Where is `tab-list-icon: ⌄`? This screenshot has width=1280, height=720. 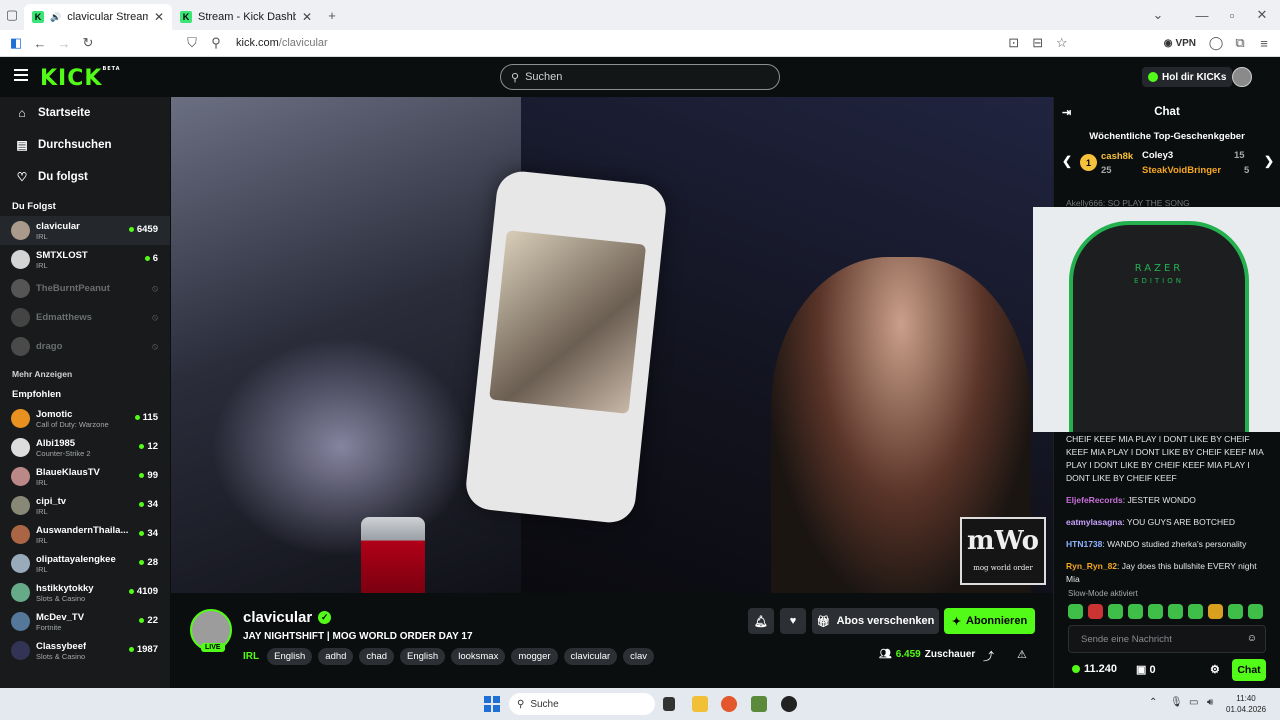
tab-list-icon: ⌄ is located at coordinates (1158, 15).